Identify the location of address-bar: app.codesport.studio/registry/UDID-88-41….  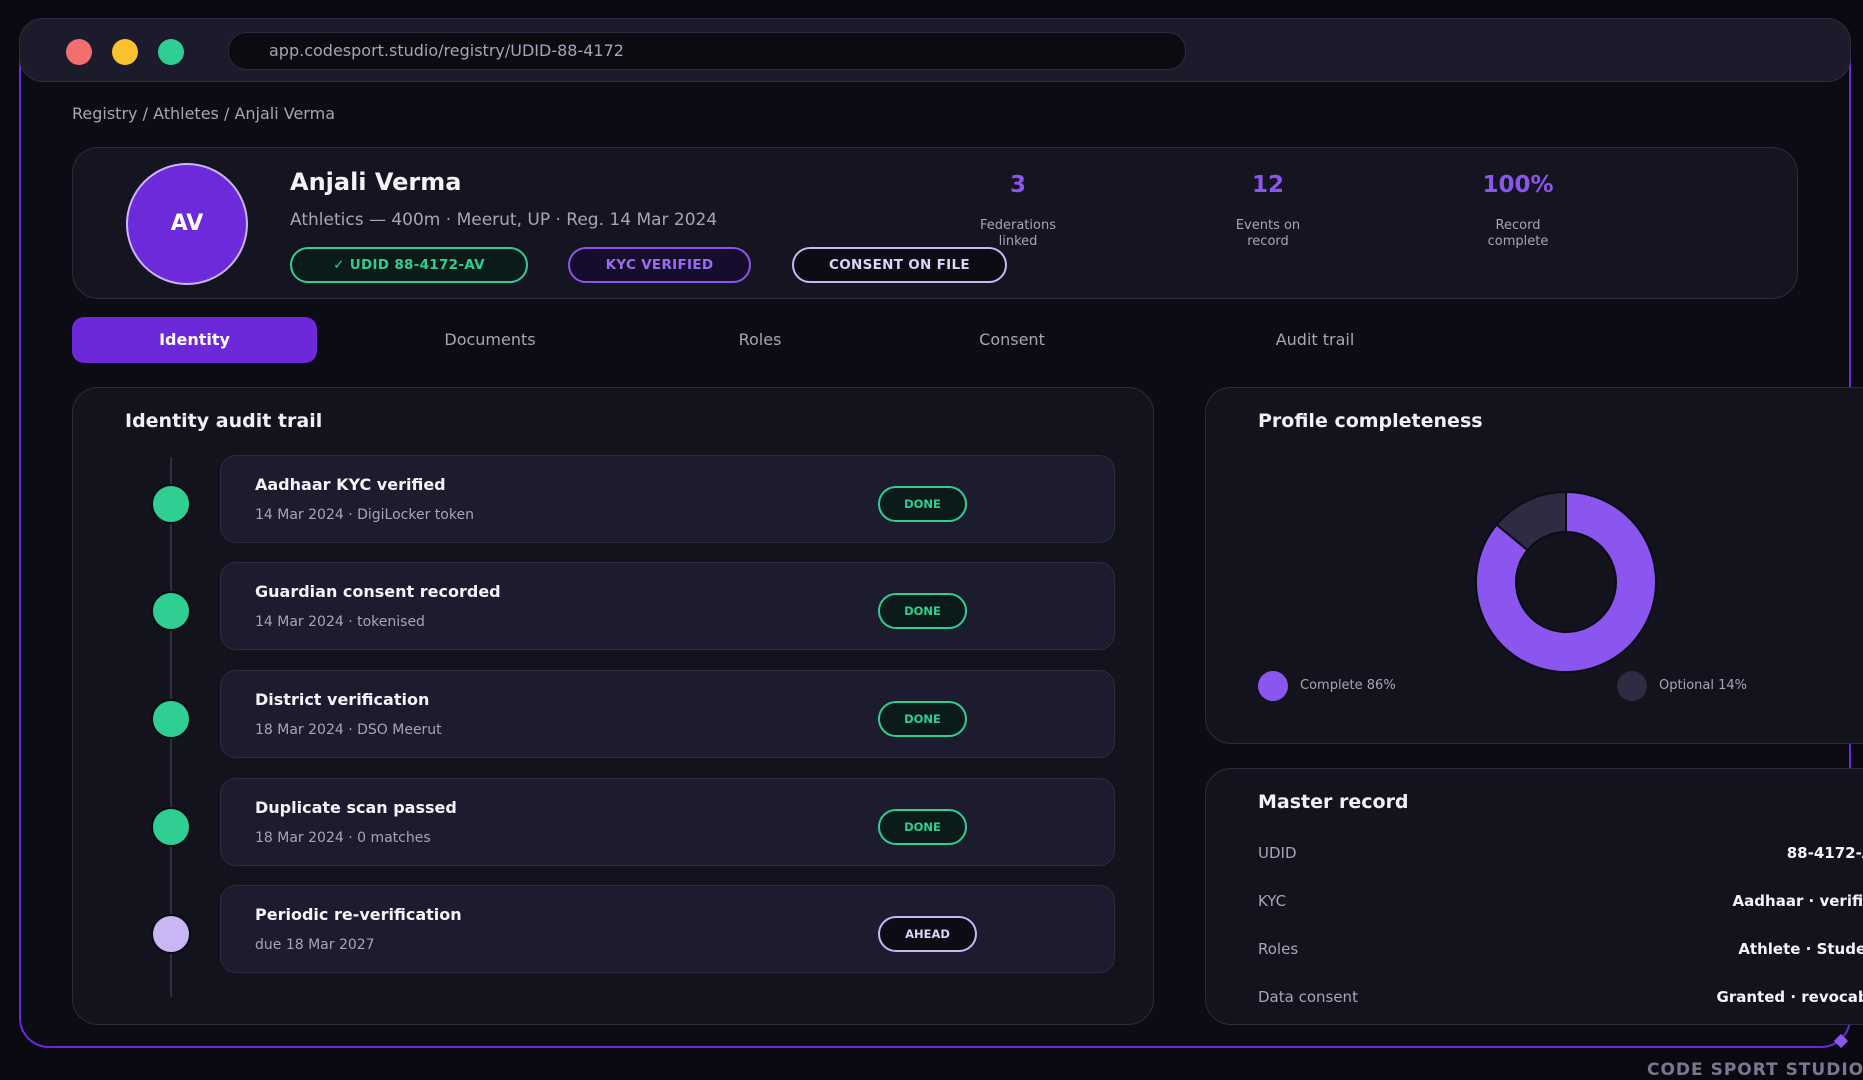
(707, 51).